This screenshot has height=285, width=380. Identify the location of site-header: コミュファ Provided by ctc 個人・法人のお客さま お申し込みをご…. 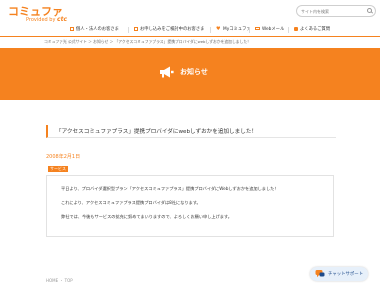
(190, 18).